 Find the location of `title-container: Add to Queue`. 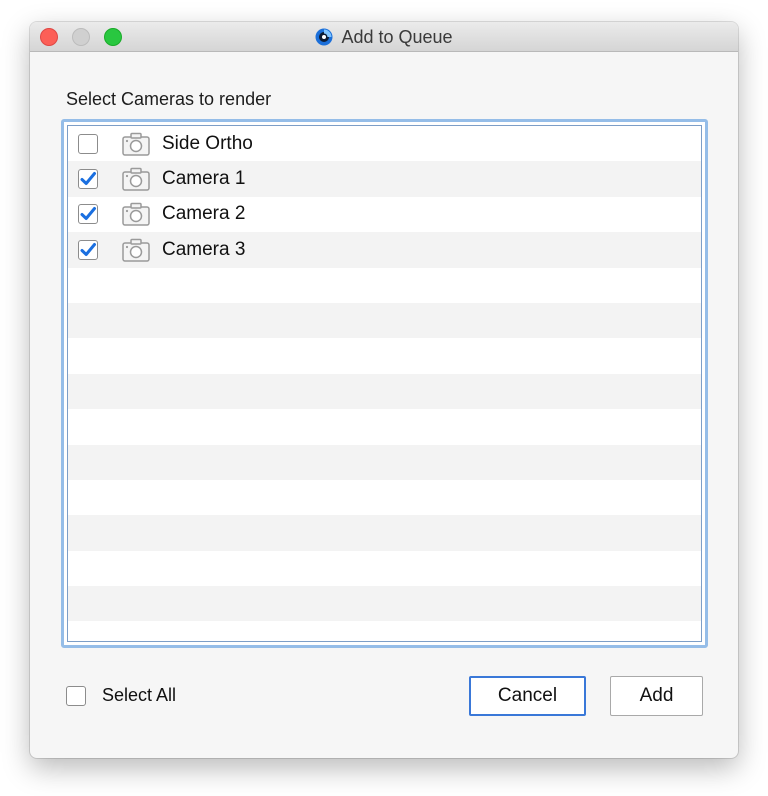

title-container: Add to Queue is located at coordinates (384, 37).